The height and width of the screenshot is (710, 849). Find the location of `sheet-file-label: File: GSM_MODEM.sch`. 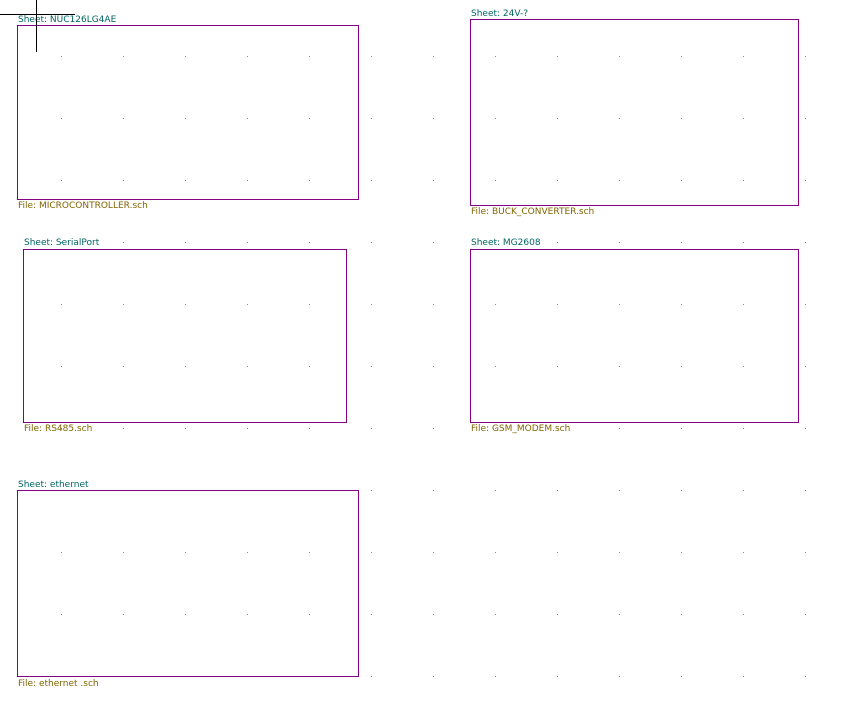

sheet-file-label: File: GSM_MODEM.sch is located at coordinates (521, 429).